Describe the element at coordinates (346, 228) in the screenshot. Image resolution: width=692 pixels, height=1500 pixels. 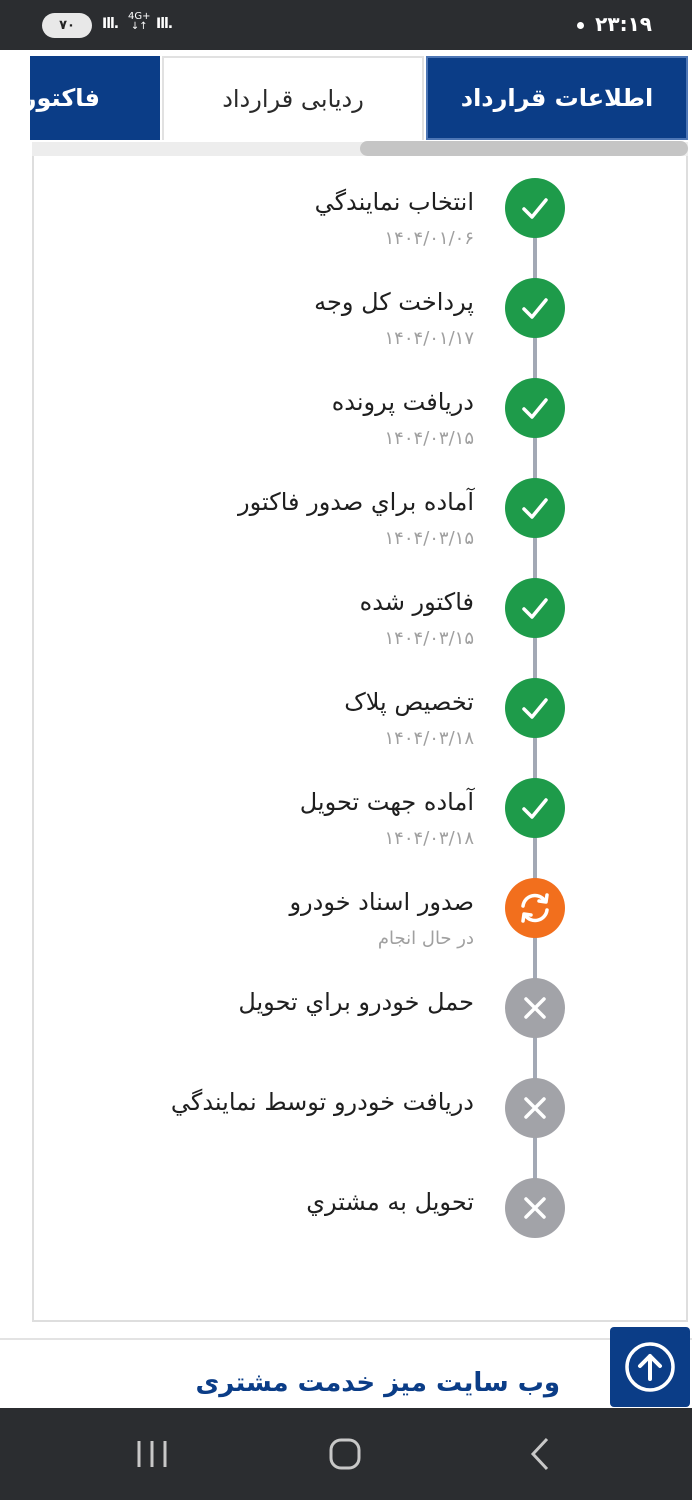
I see `timeline-step: انتخاب نمايندگي ۱۴۰۴/۰۱/۰۶` at that location.